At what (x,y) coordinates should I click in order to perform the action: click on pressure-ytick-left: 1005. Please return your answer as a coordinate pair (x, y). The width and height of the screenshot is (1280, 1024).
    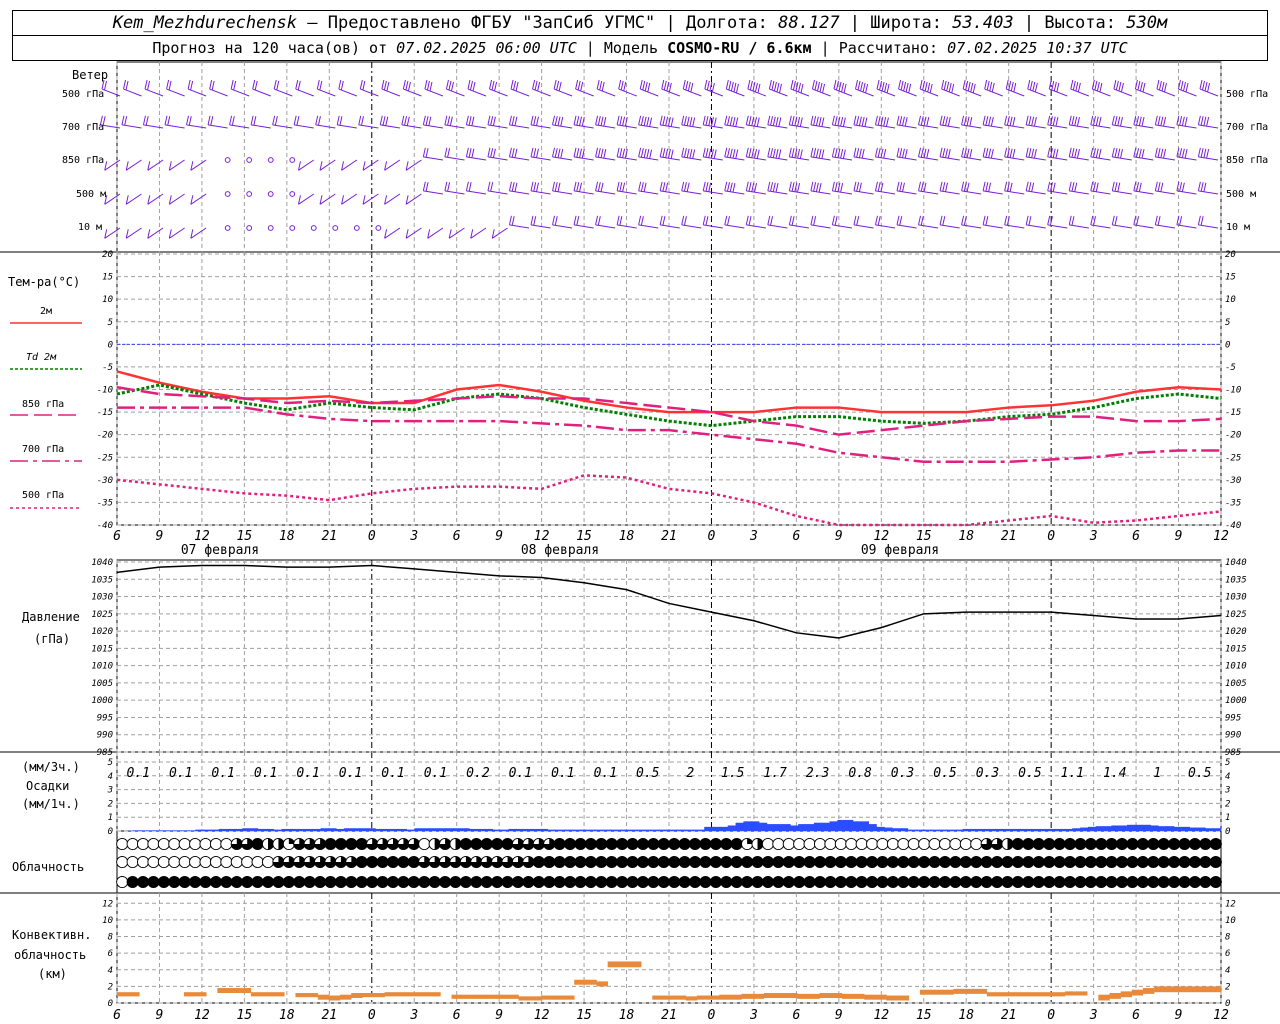
    Looking at the image, I should click on (102, 684).